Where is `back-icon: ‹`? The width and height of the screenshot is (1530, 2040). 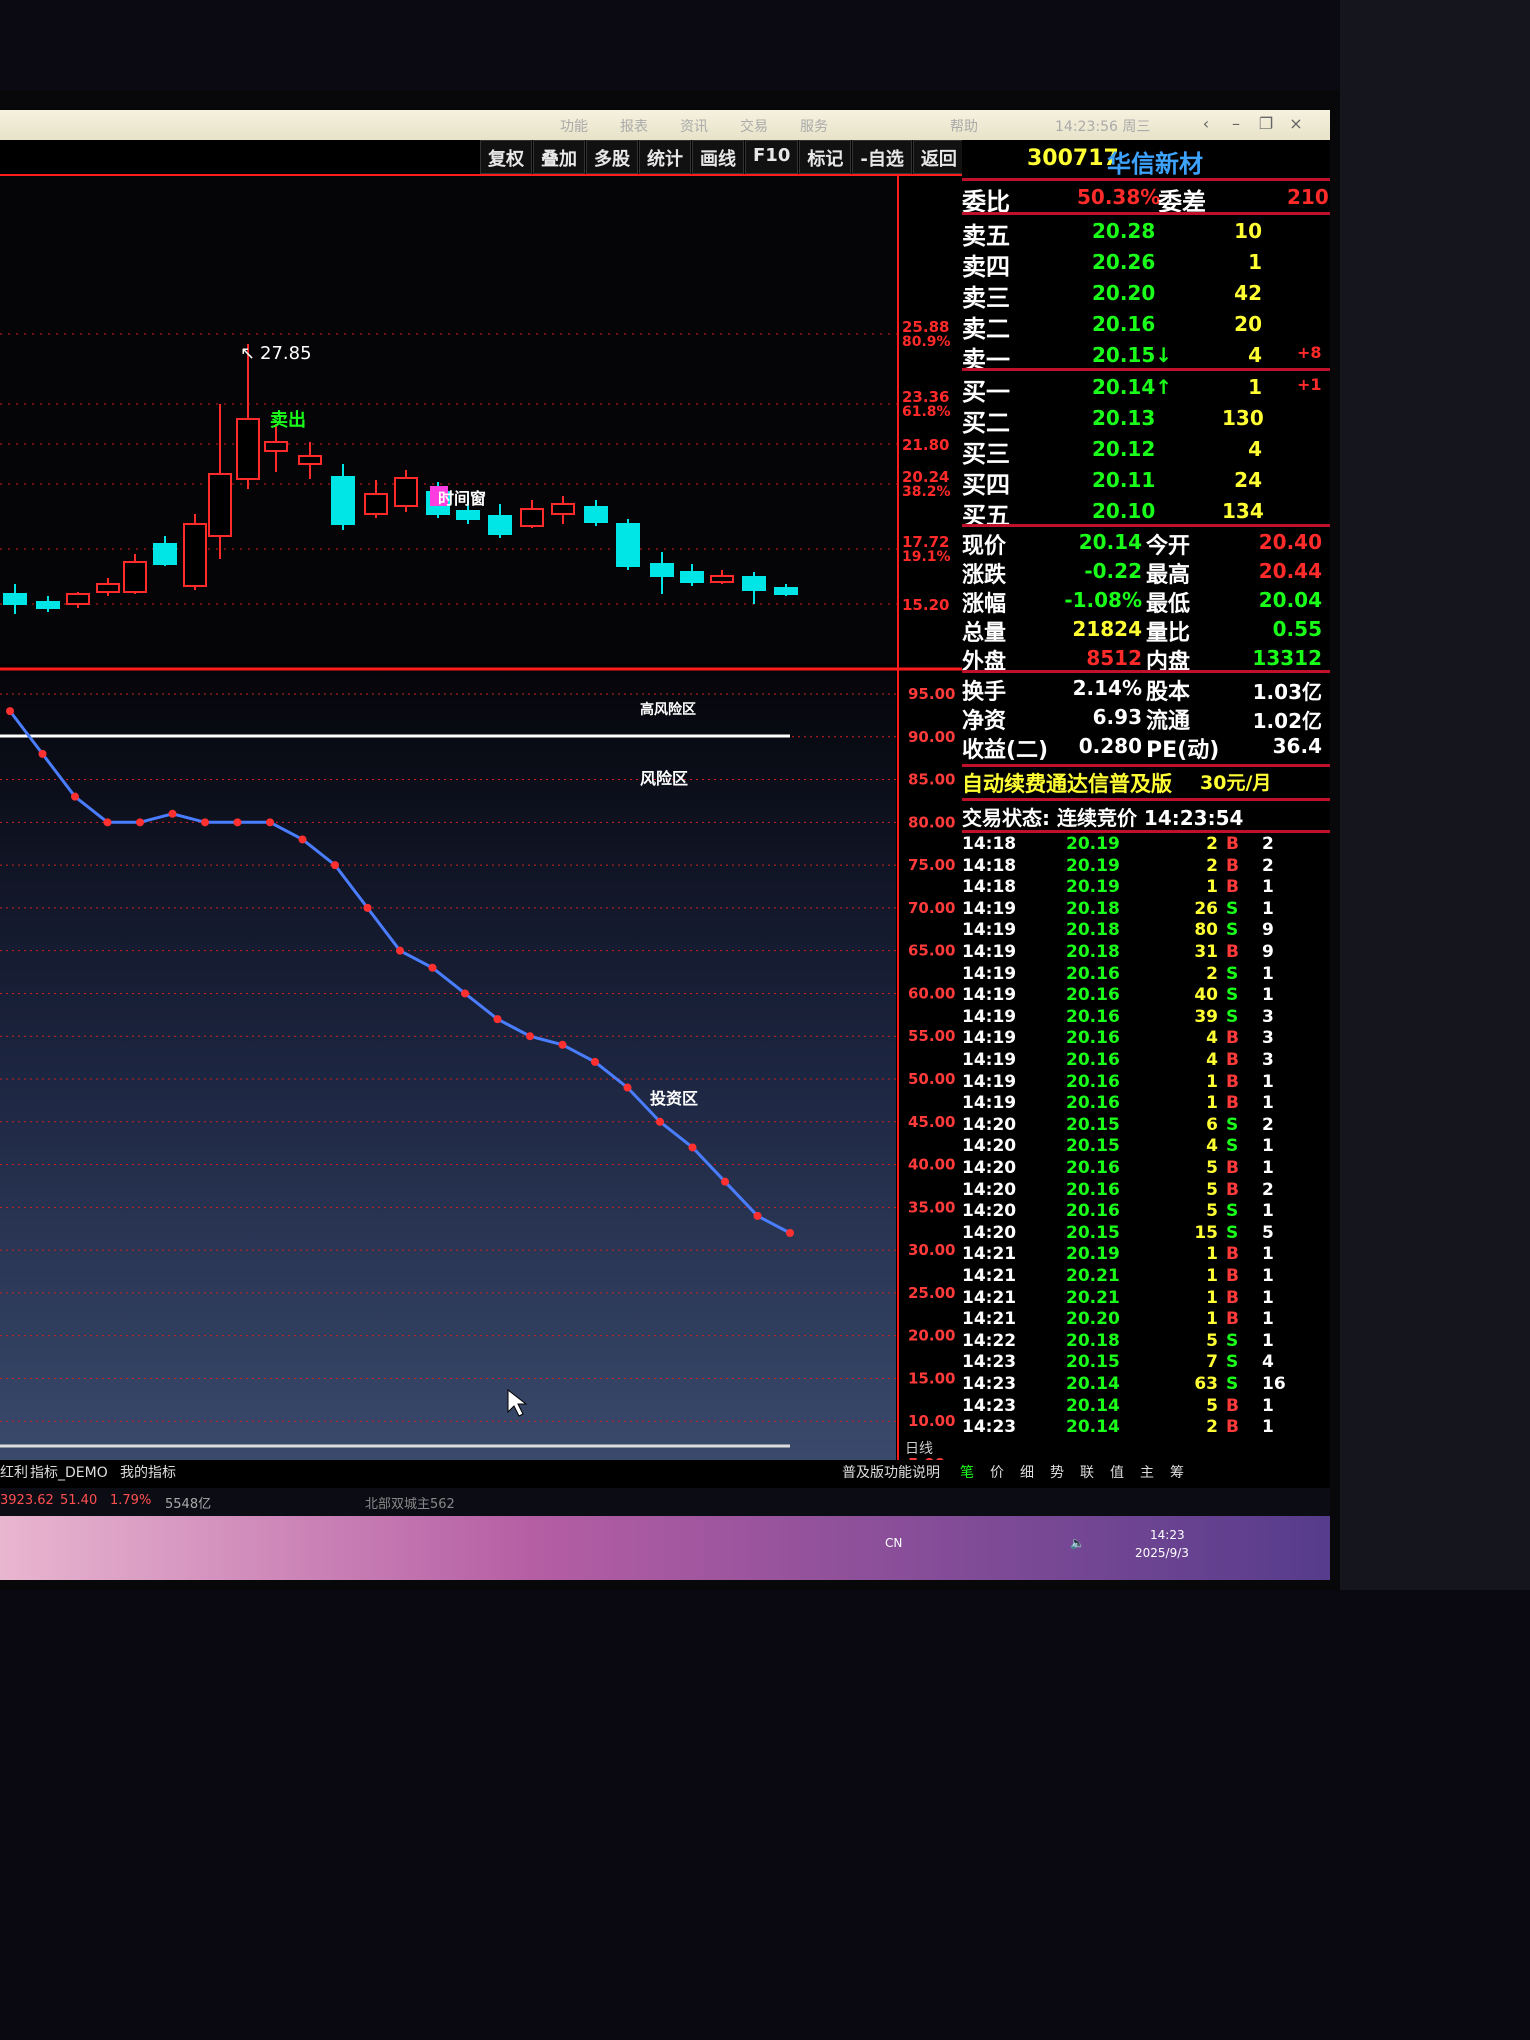
back-icon: ‹ is located at coordinates (1206, 124).